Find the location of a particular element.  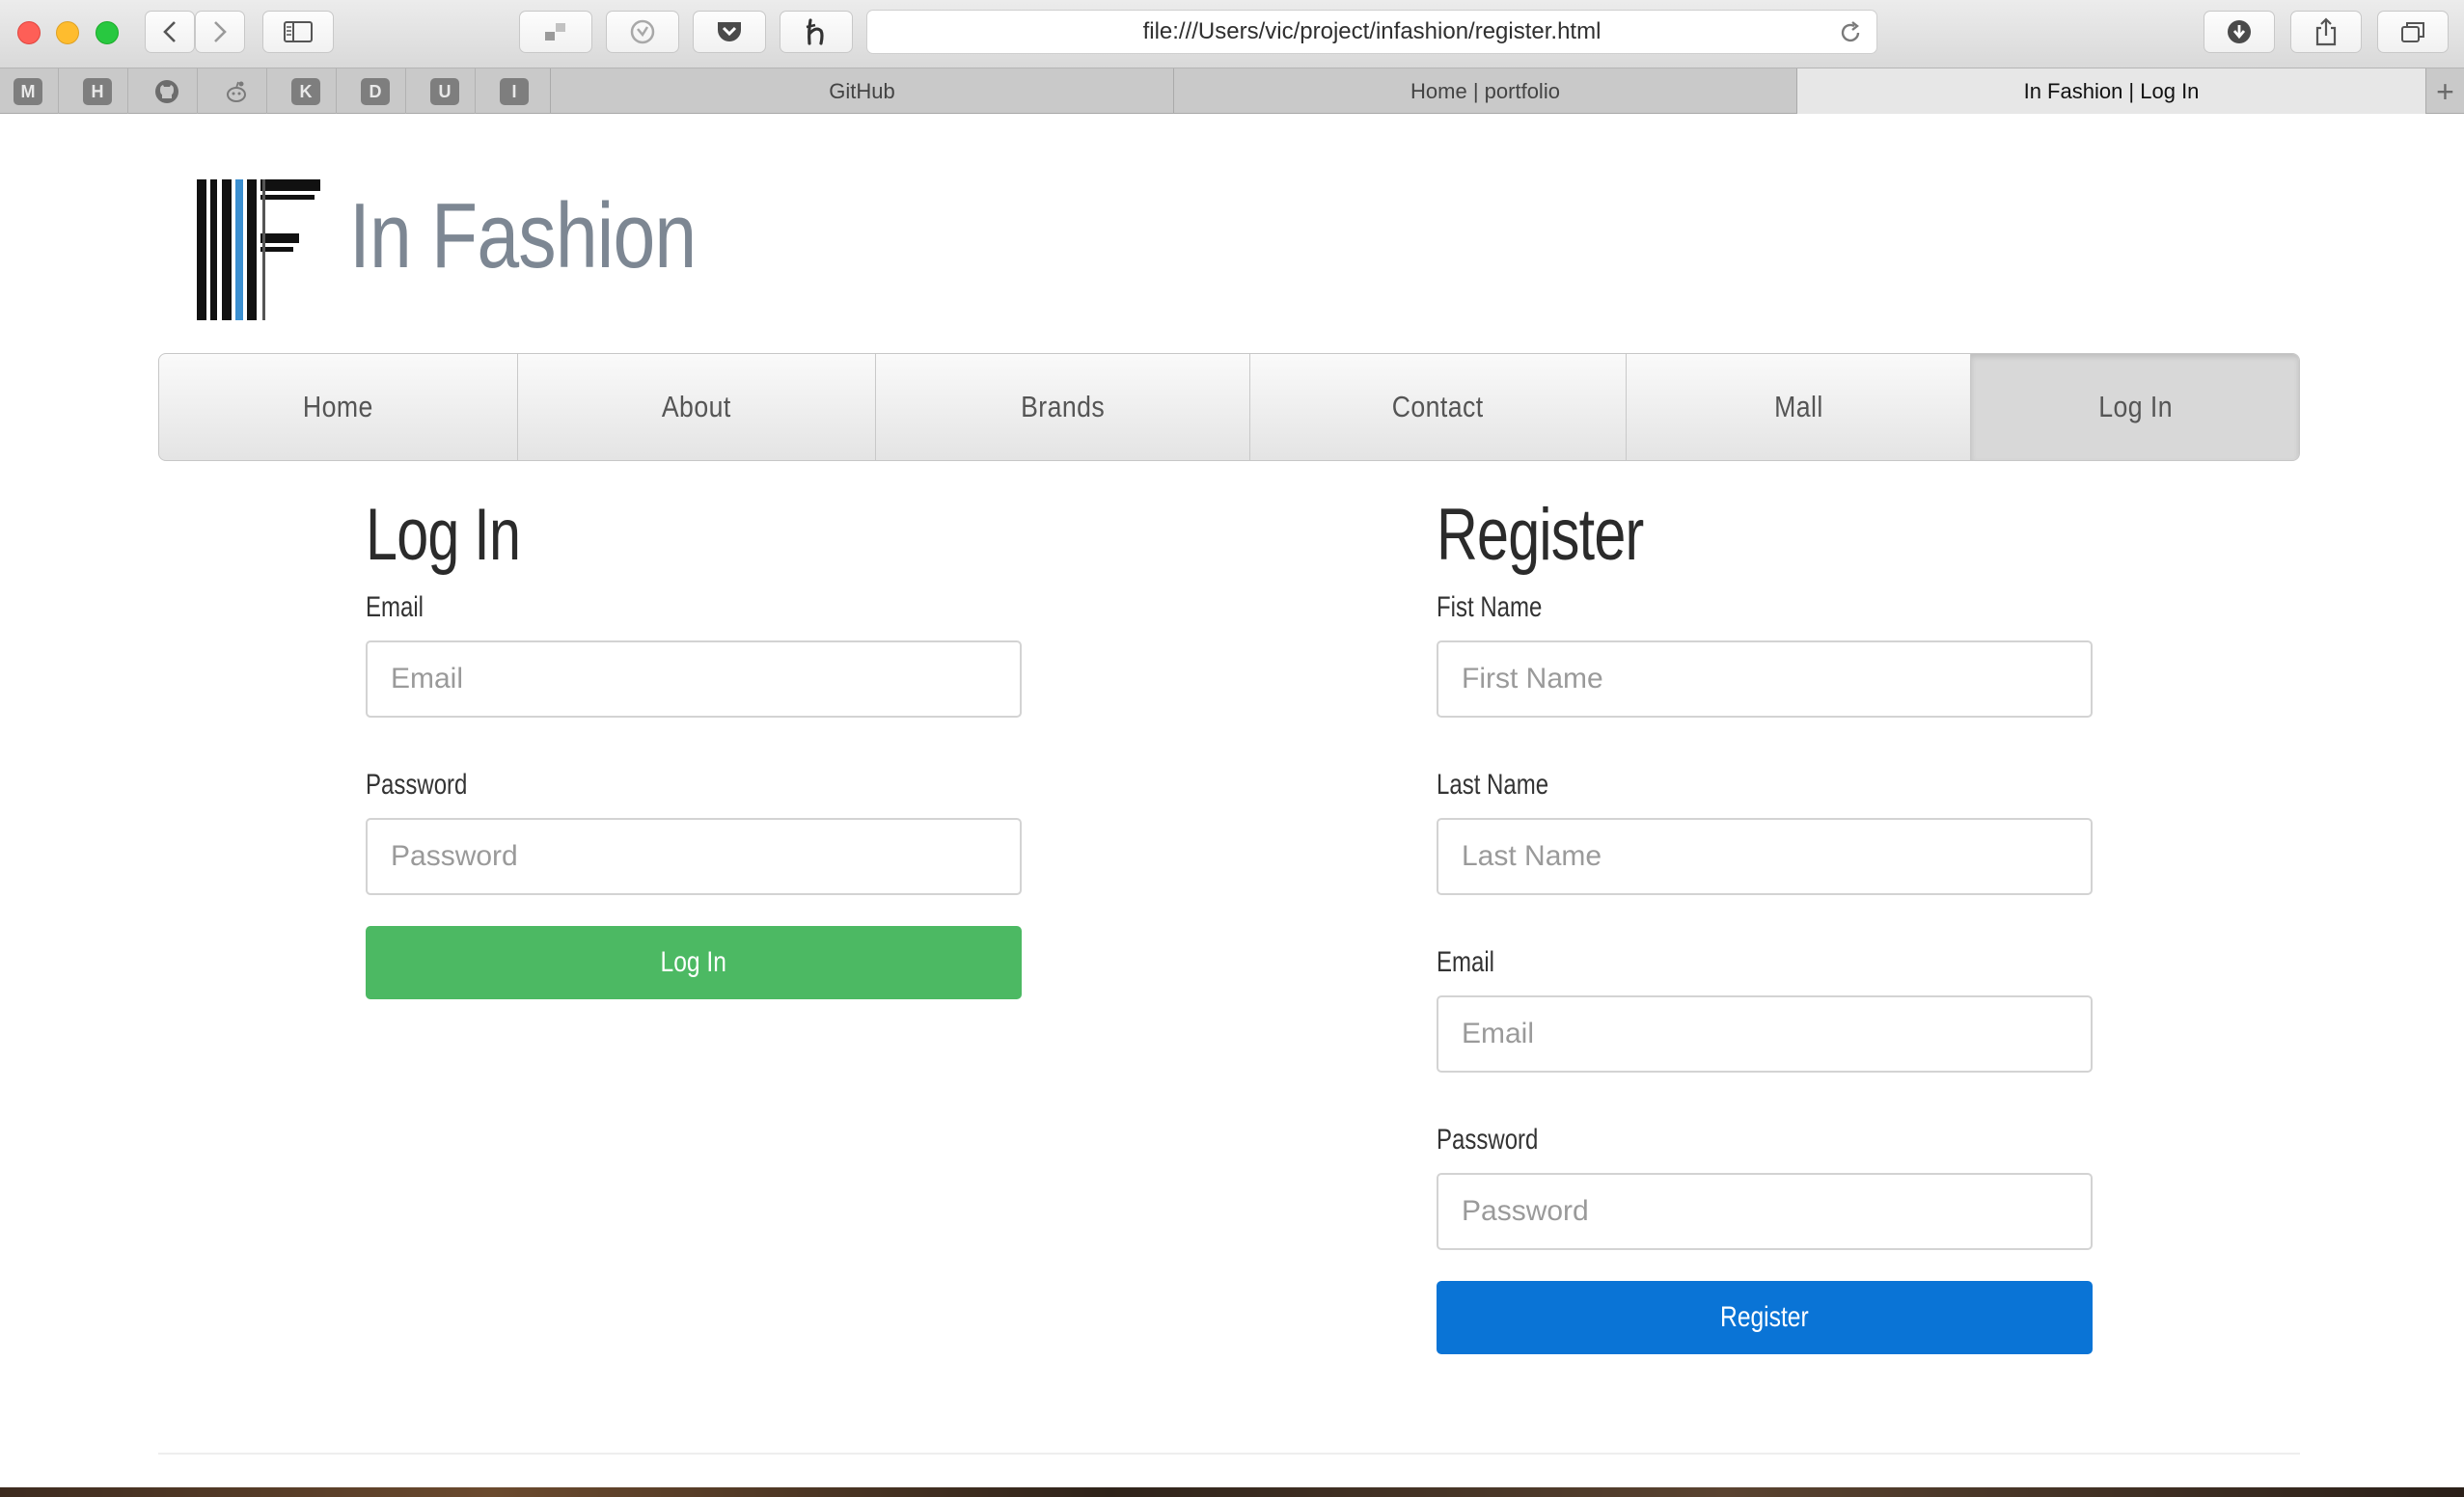

login-email-input is located at coordinates (694, 679).